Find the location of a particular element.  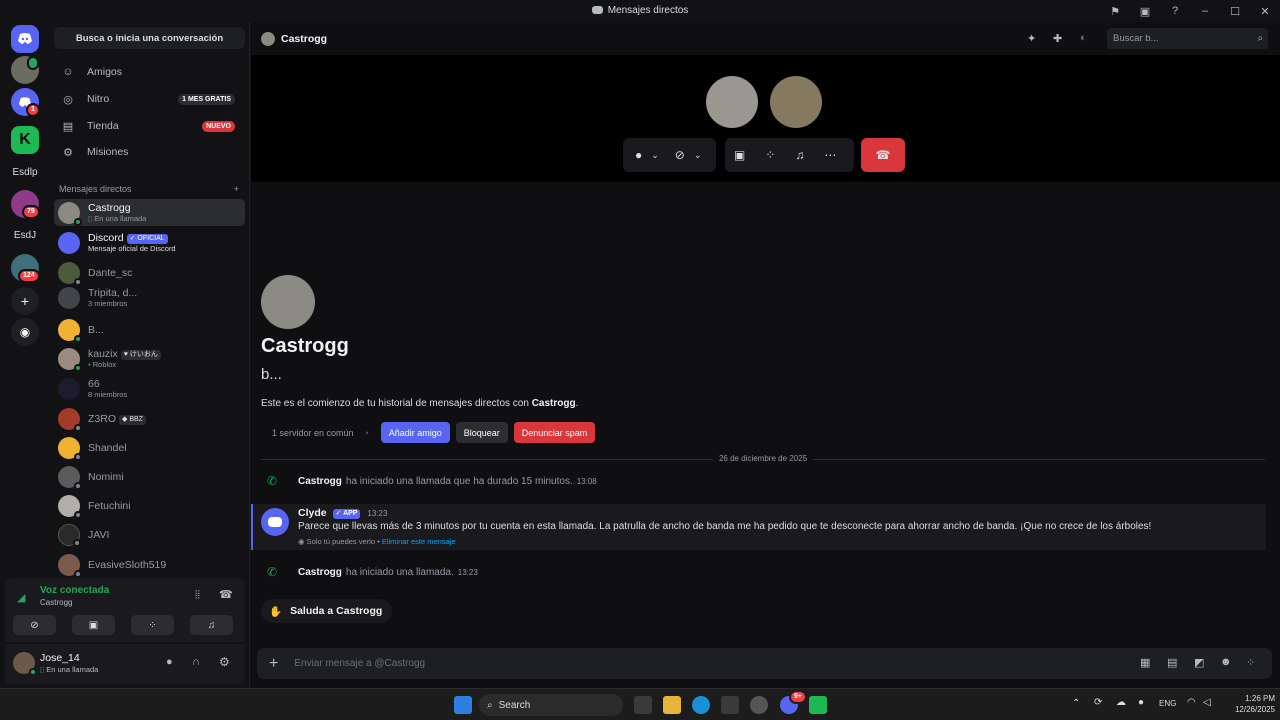

voice-channel: Castrogg is located at coordinates (56, 602).